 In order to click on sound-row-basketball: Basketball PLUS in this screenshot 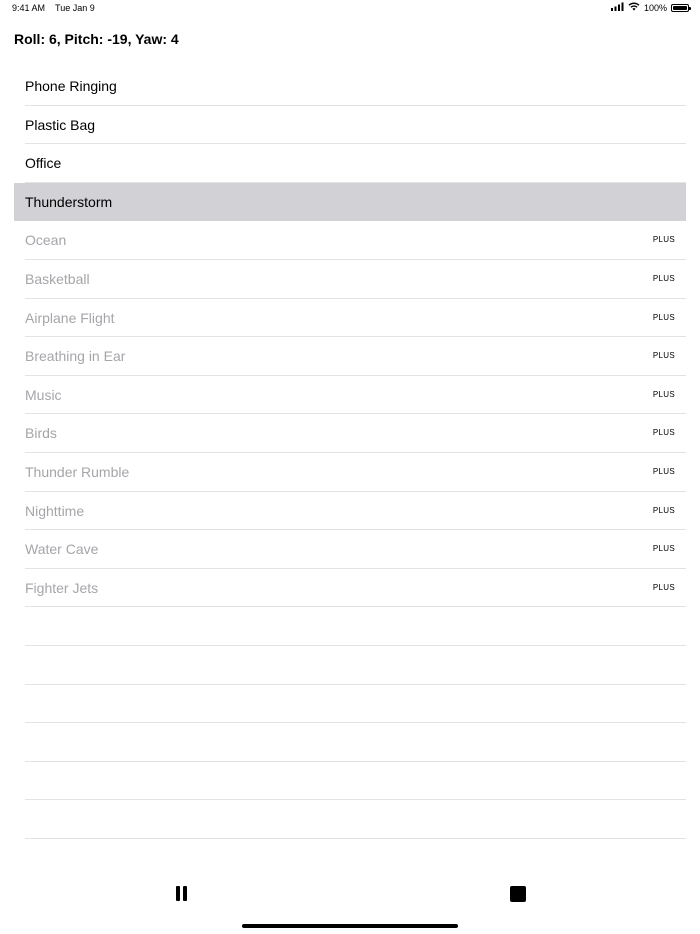, I will do `click(350, 279)`.